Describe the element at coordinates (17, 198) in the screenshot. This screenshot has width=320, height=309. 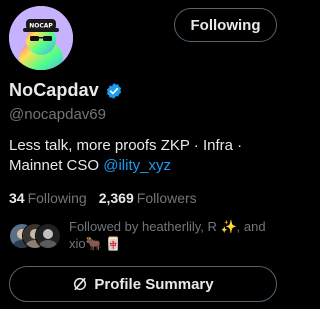
I see `following-count: 34` at that location.